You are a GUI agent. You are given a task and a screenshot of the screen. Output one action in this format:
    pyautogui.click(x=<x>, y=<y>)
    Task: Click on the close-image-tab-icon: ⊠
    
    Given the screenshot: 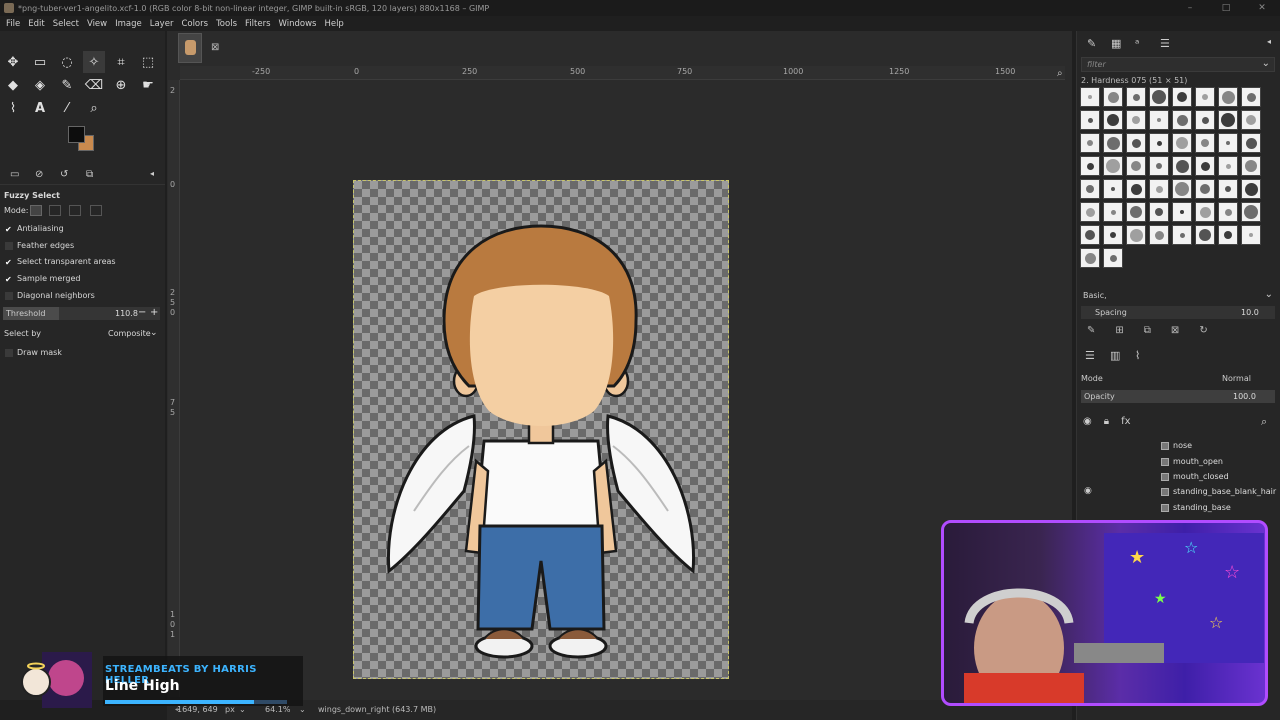 What is the action you would take?
    pyautogui.click(x=215, y=47)
    